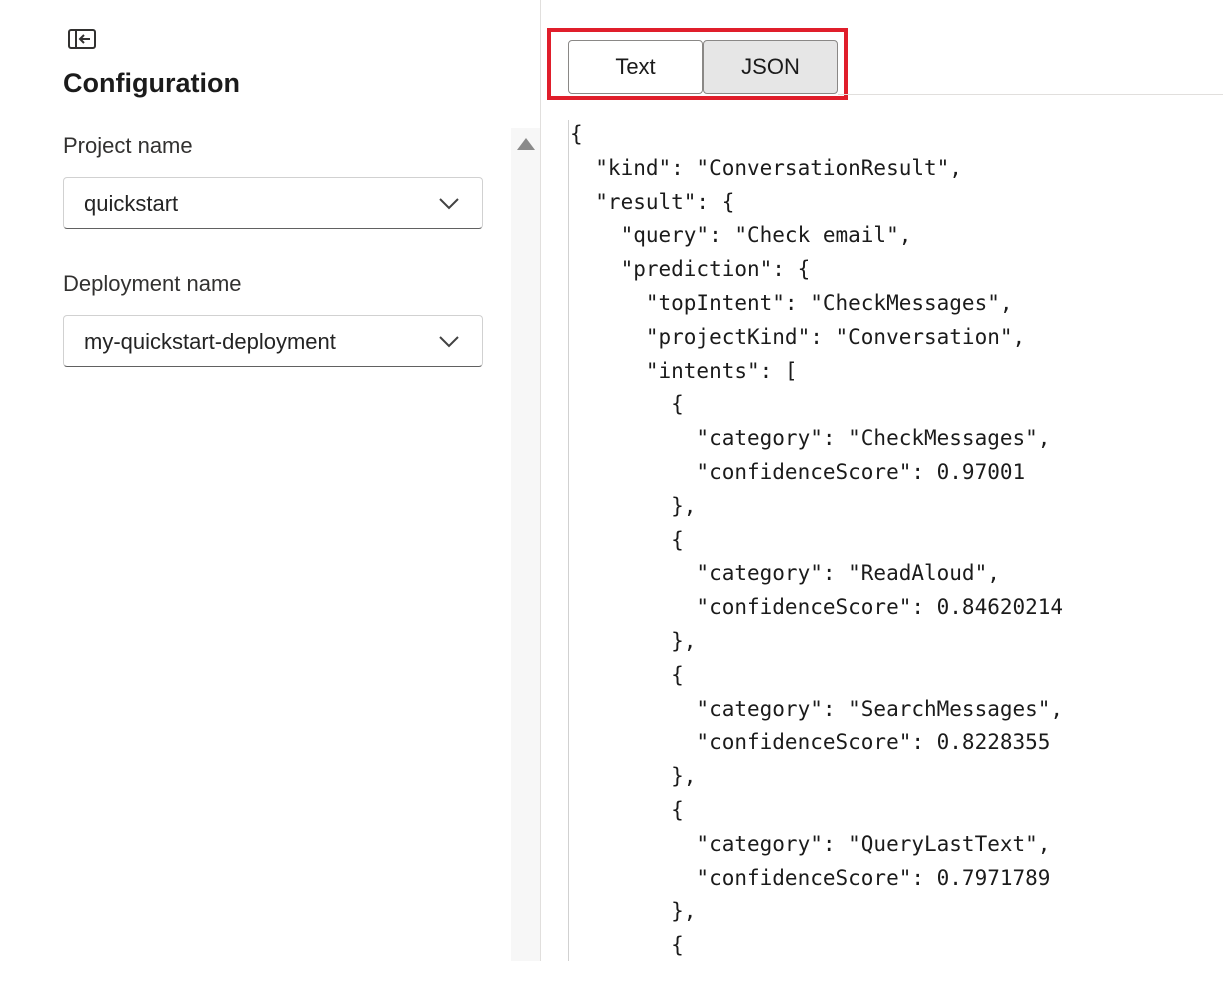 Image resolution: width=1223 pixels, height=981 pixels. I want to click on tab-text: Text, so click(635, 67).